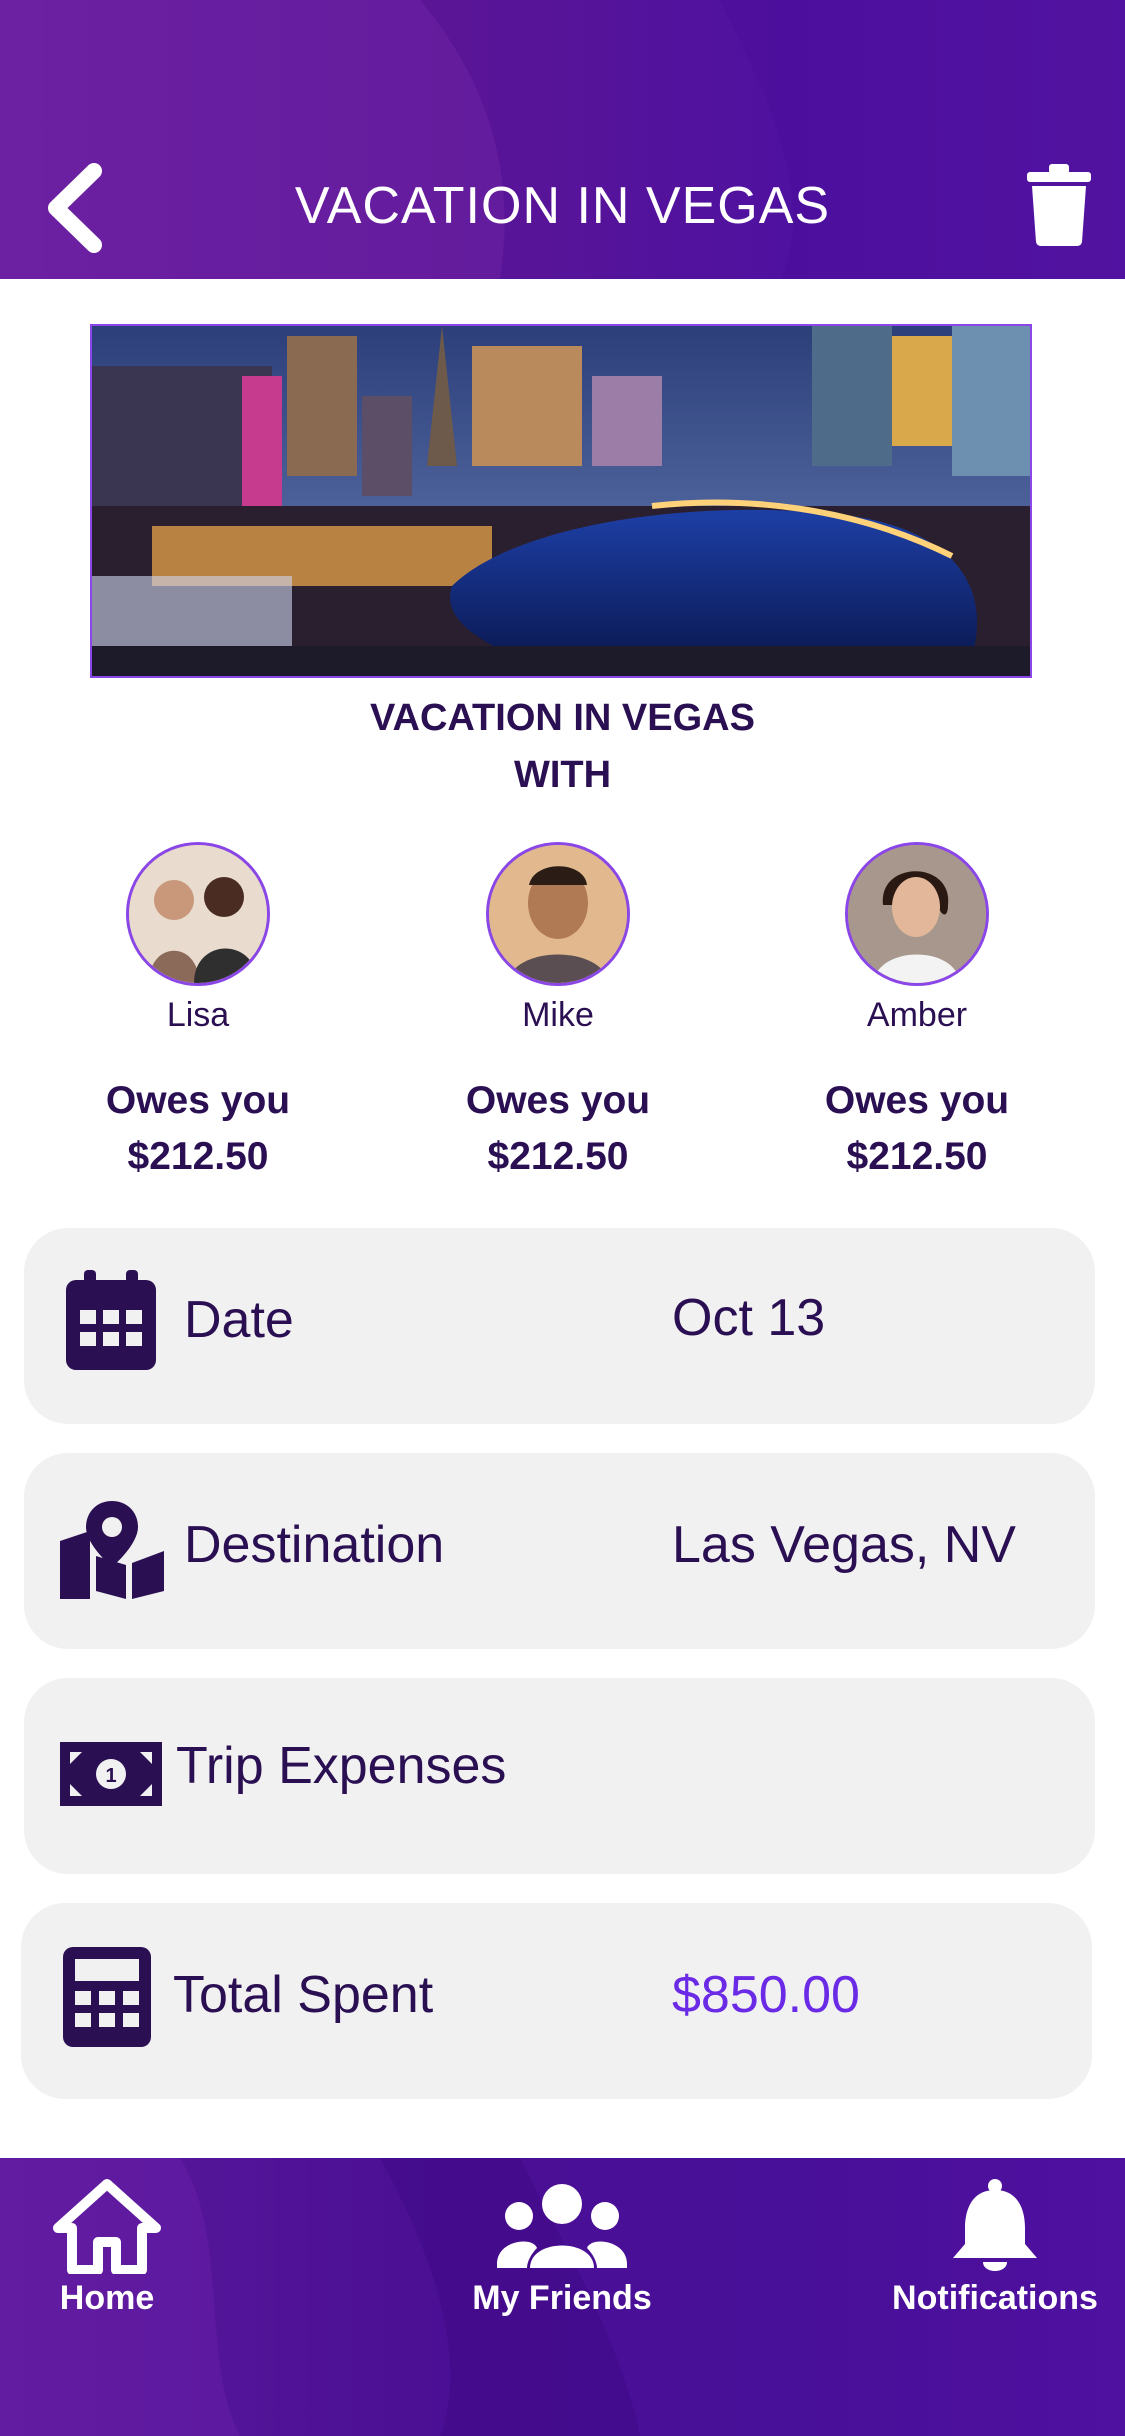  I want to click on date-card: Date Oct 13, so click(559, 1326).